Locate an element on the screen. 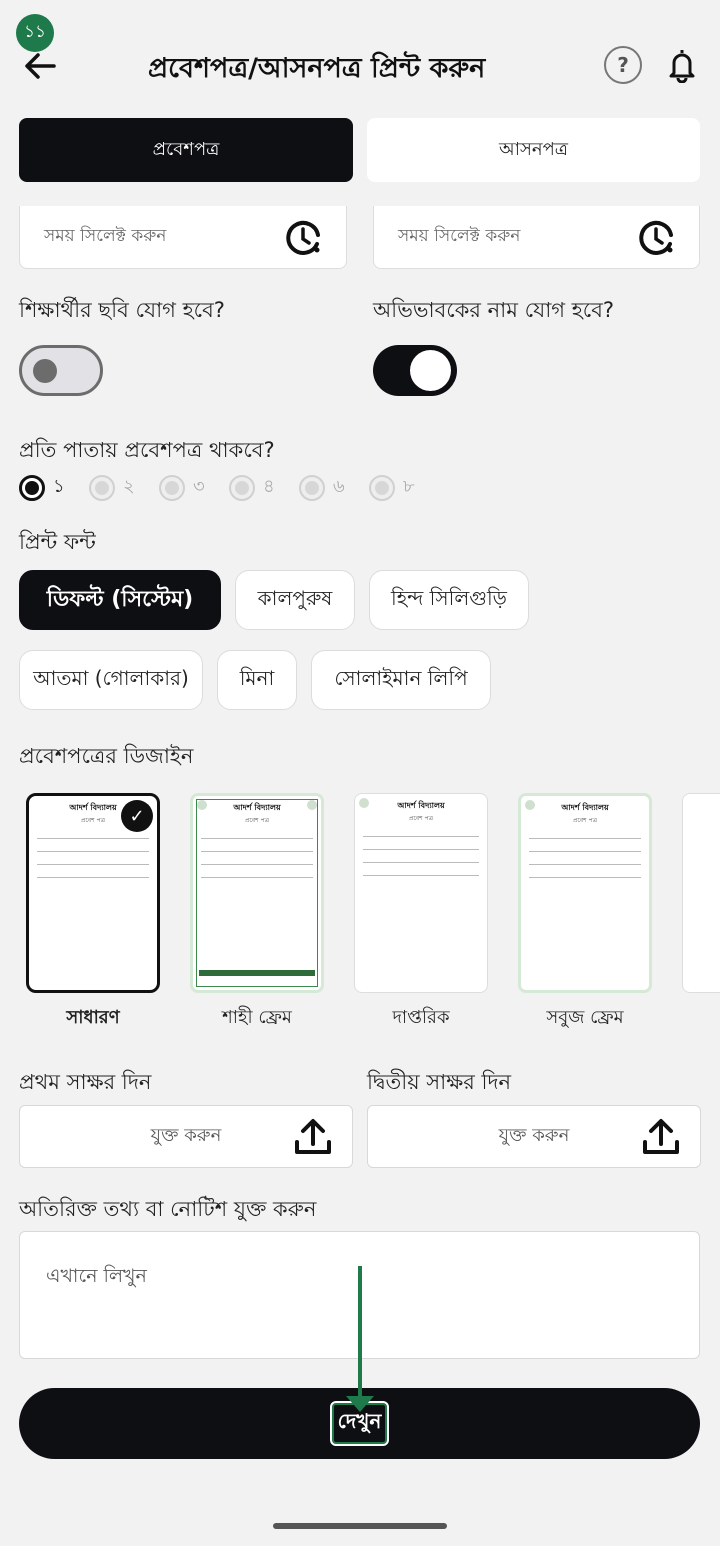  start-time-field: সময় সিলেক্ট করুন is located at coordinates (183, 237).